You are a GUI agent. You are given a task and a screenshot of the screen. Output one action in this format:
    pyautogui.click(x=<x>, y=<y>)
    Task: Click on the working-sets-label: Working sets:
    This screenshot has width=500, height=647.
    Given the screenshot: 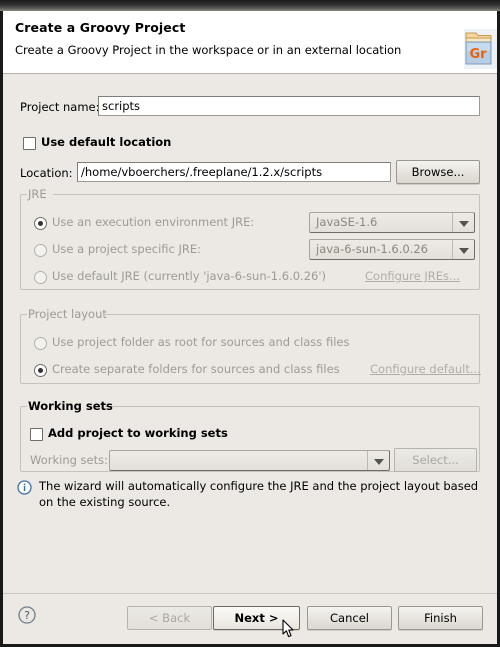 What is the action you would take?
    pyautogui.click(x=69, y=460)
    